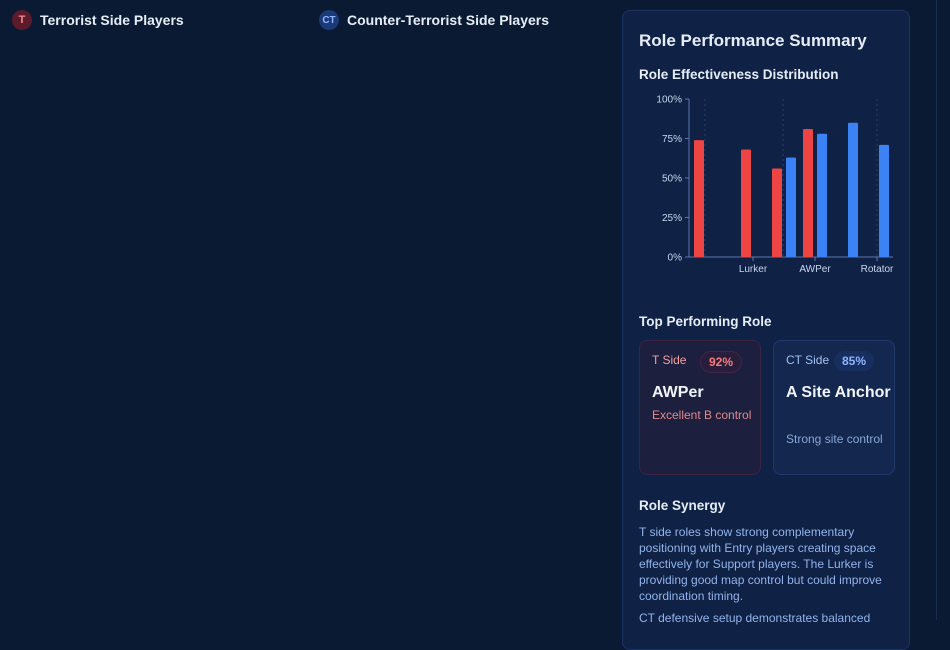 The width and height of the screenshot is (950, 650). What do you see at coordinates (943, 310) in the screenshot?
I see `page-scrollbar` at bounding box center [943, 310].